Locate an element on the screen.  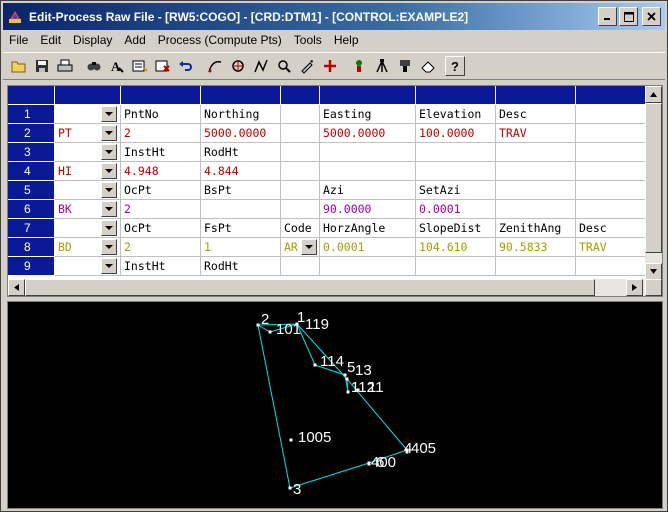
table-row: 9 InstHt RodHt is located at coordinates (332, 266).